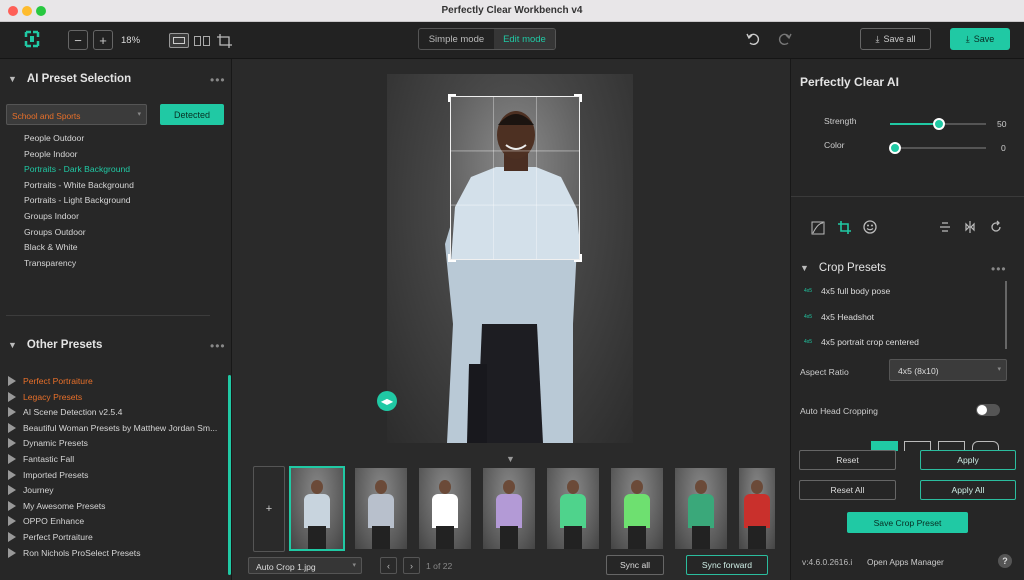 This screenshot has width=1024, height=580. What do you see at coordinates (996, 227) in the screenshot?
I see `rotate-icon` at bounding box center [996, 227].